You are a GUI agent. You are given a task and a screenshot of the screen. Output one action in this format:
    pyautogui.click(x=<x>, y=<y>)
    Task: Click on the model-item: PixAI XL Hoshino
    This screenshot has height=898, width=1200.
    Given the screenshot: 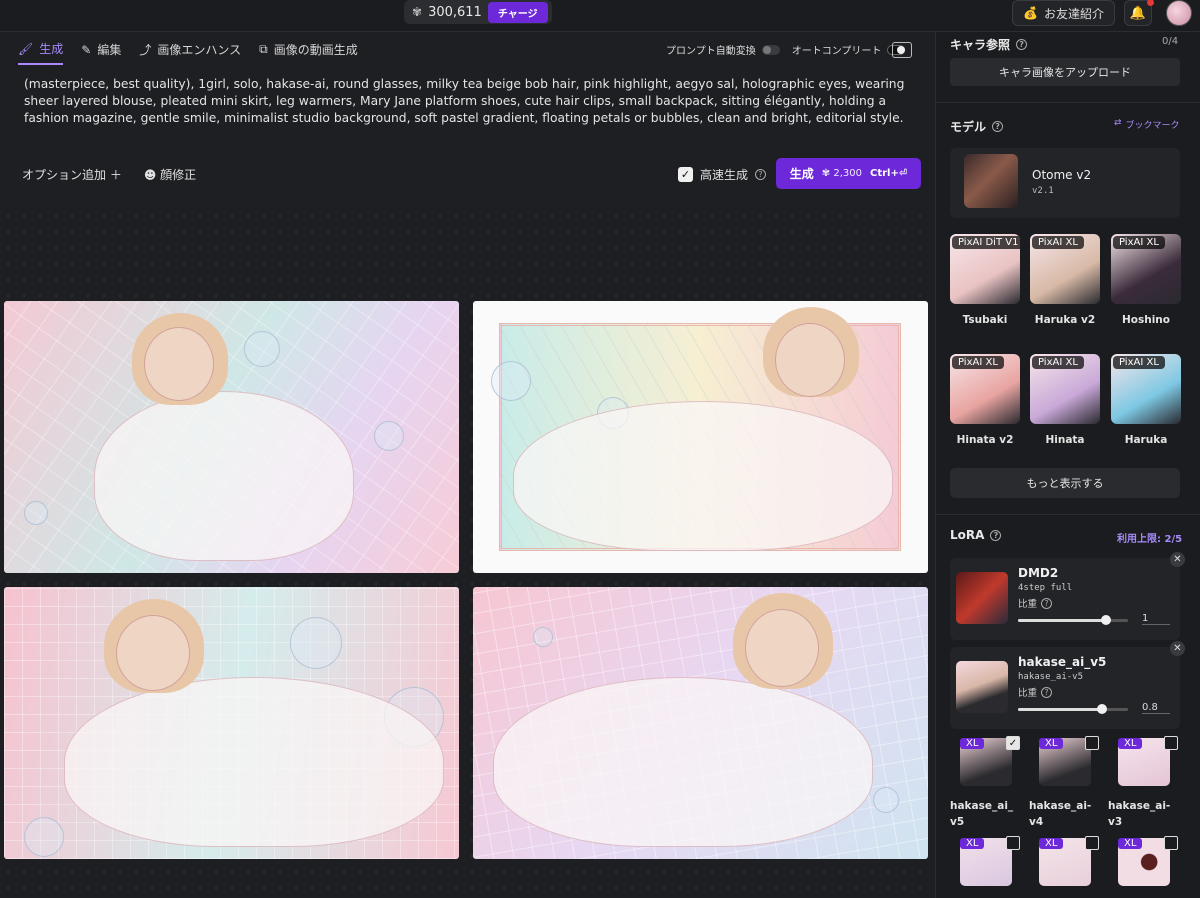 What is the action you would take?
    pyautogui.click(x=1146, y=280)
    